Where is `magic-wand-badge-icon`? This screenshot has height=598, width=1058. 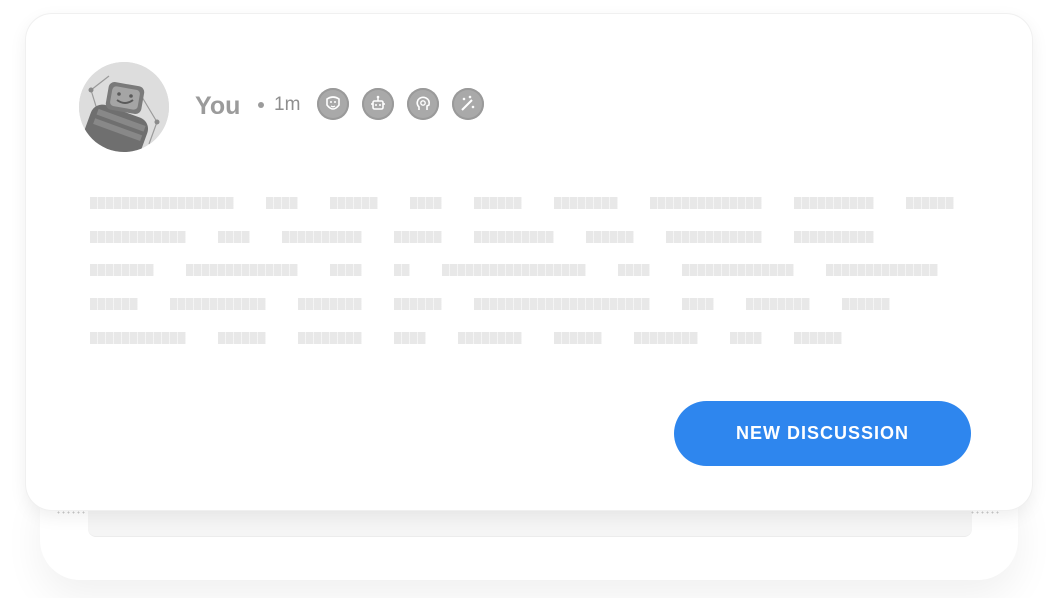 magic-wand-badge-icon is located at coordinates (468, 104).